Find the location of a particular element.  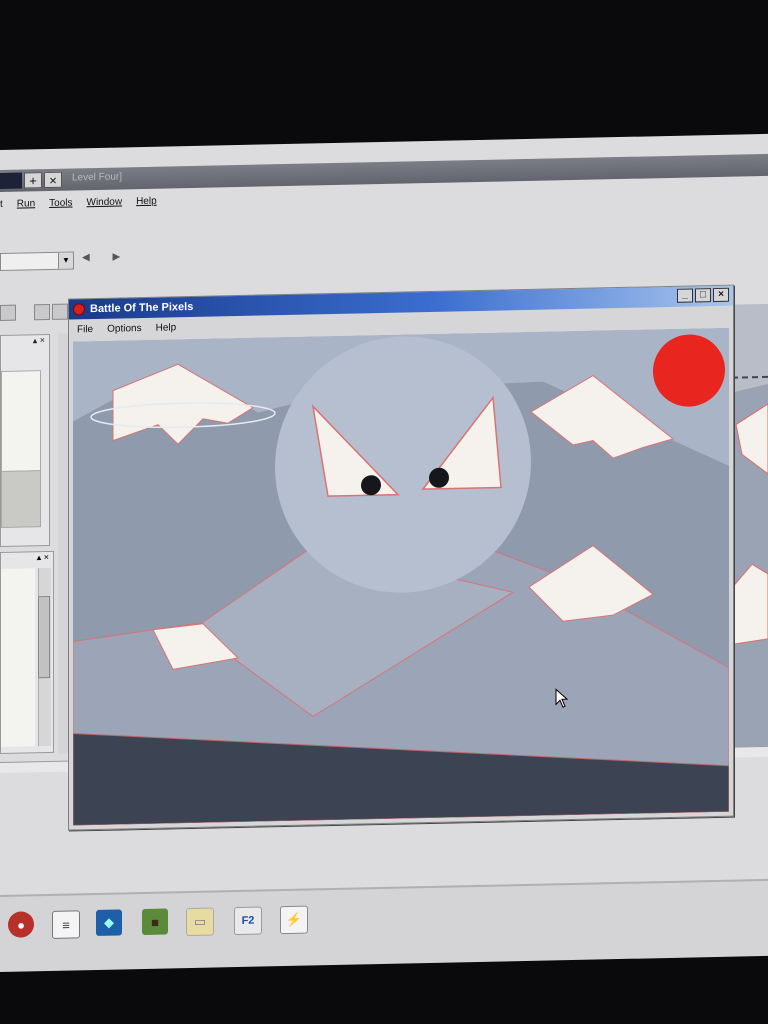

ide-tab-dark is located at coordinates (11, 180).